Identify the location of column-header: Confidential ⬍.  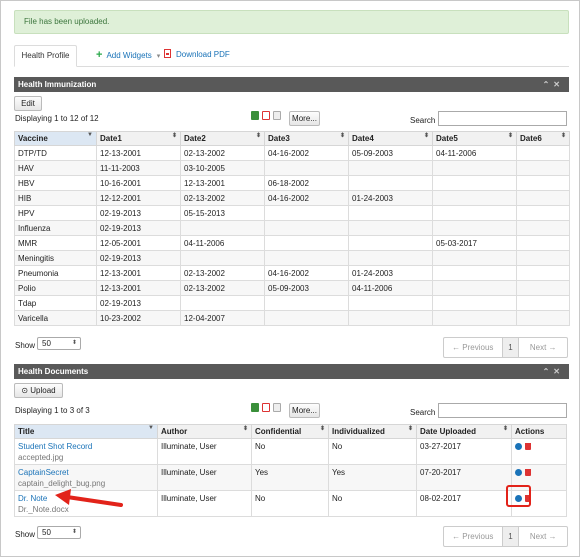
(290, 431).